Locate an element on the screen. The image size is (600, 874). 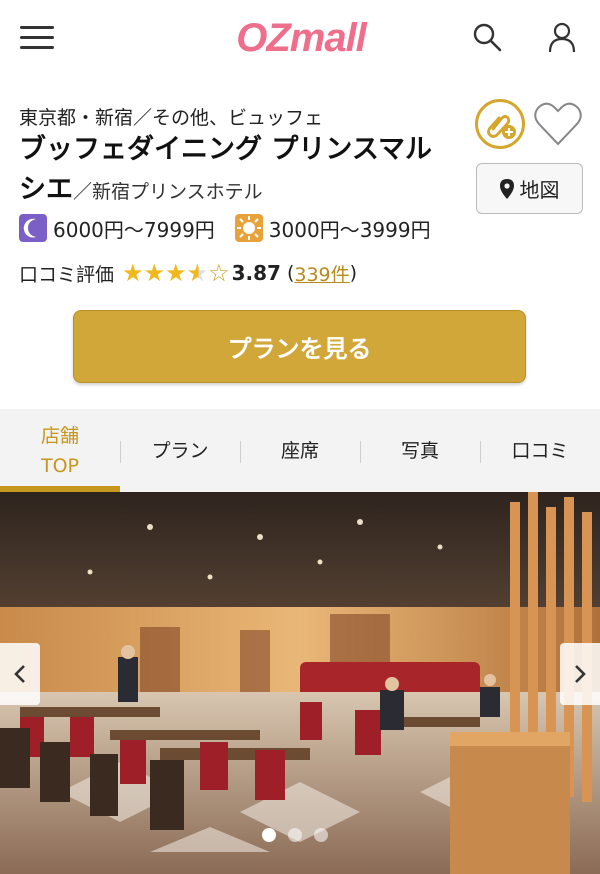
tab-seats: 座席 is located at coordinates (300, 450).